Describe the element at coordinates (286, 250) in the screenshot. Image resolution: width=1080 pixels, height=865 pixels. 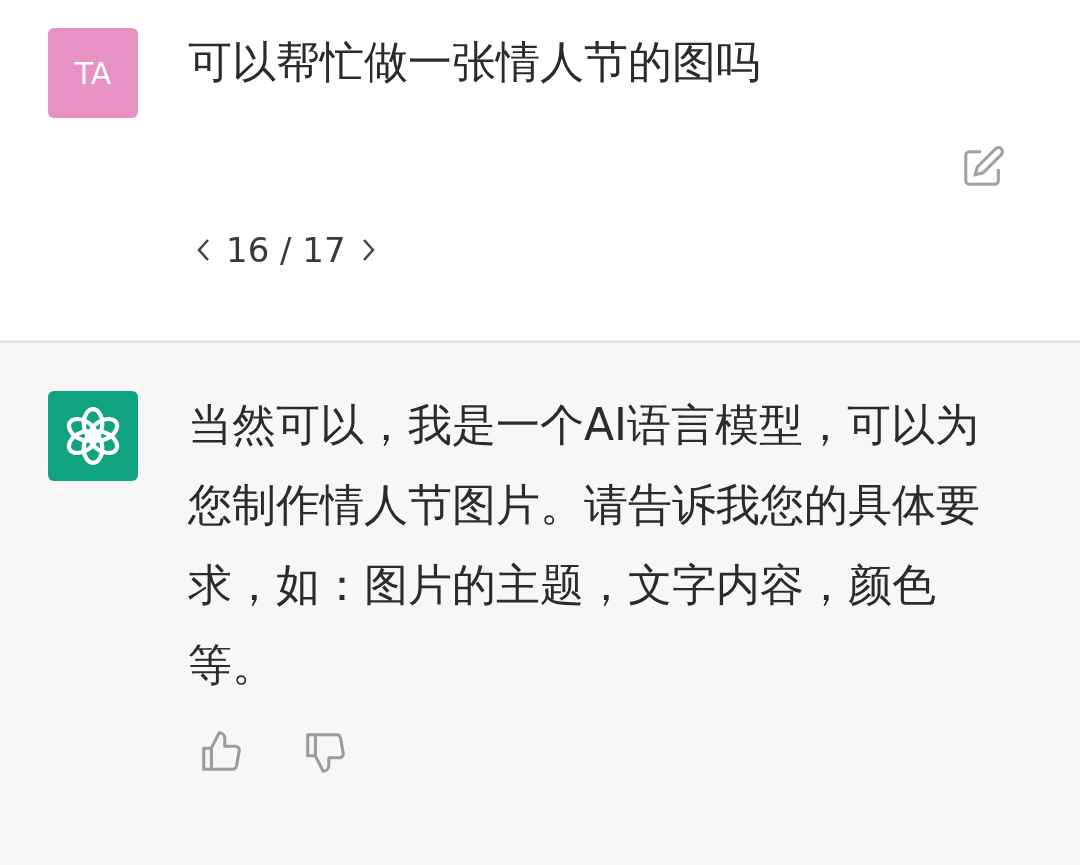
I see `page-counter: 16 / 17` at that location.